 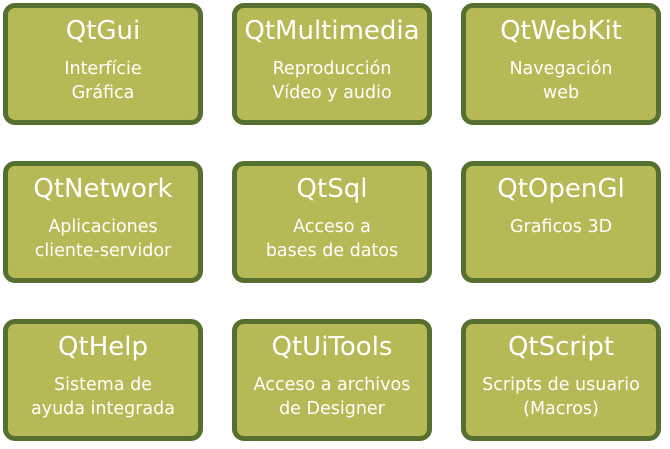 I want to click on module-title: QtGui, so click(x=103, y=31).